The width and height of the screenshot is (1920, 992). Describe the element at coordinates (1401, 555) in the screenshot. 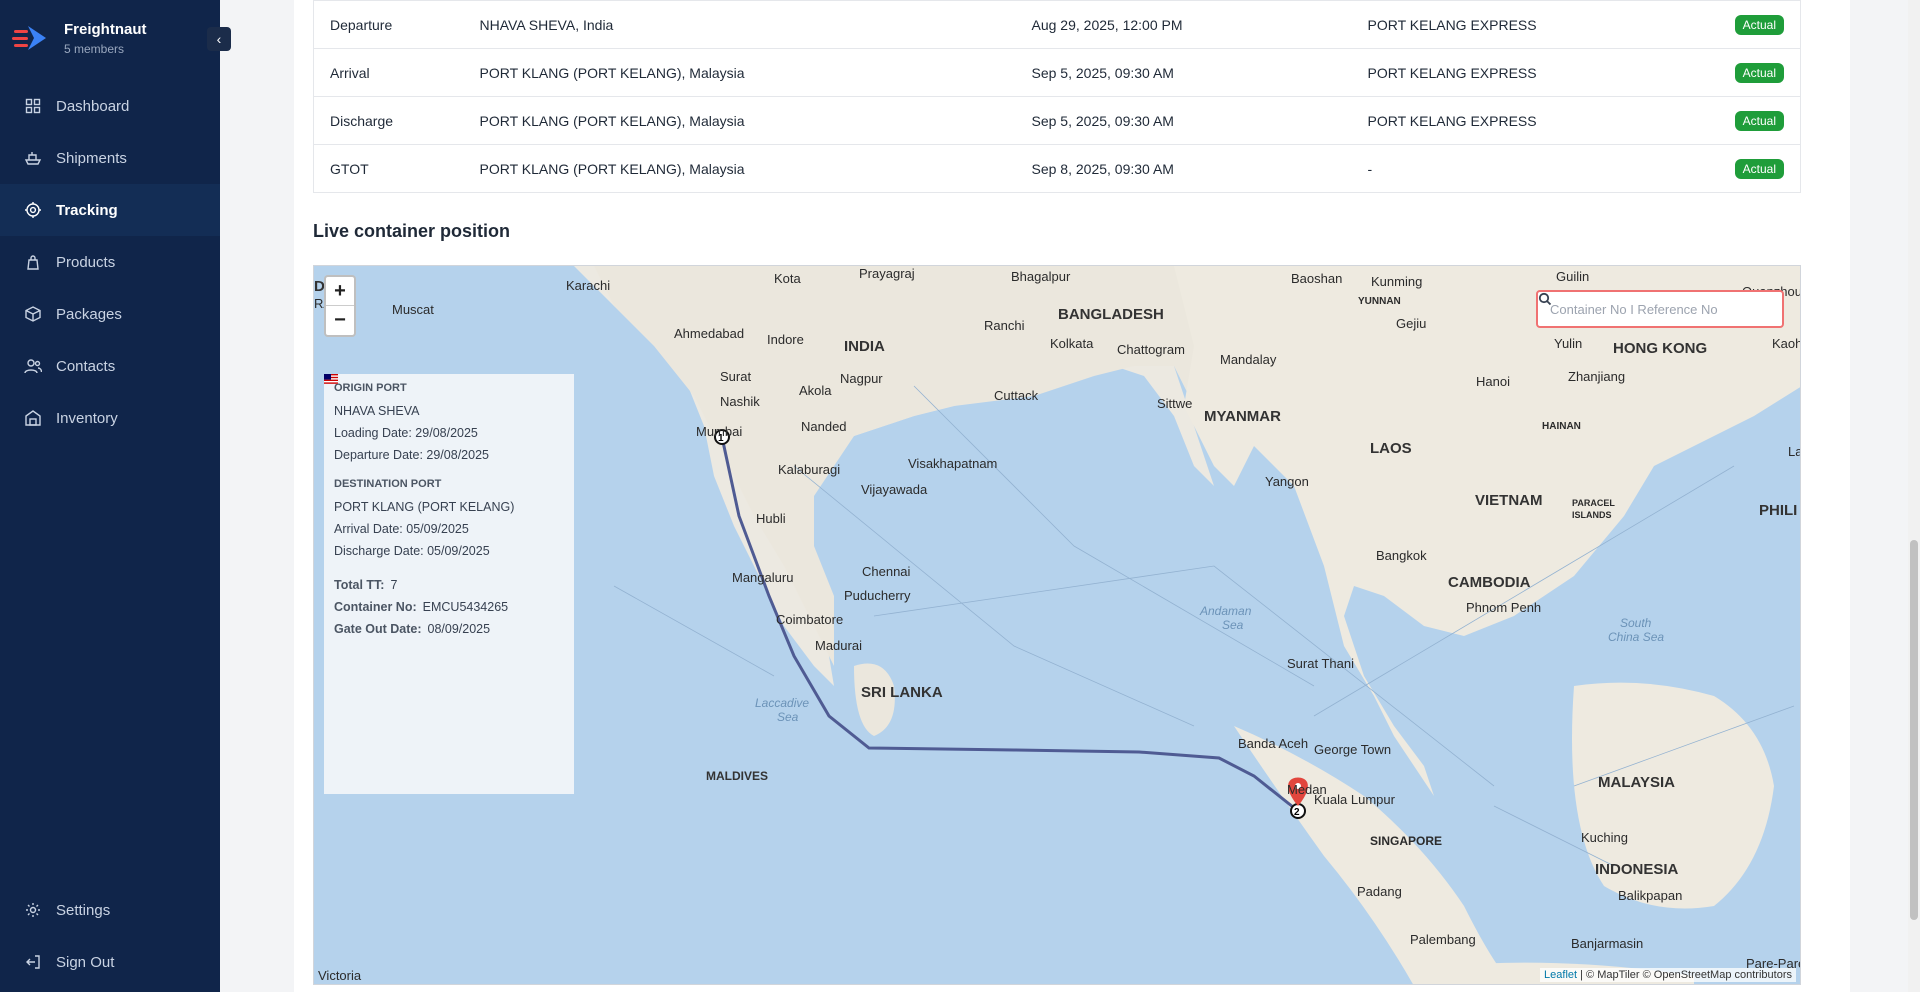

I see `map-label: Bangkok` at that location.